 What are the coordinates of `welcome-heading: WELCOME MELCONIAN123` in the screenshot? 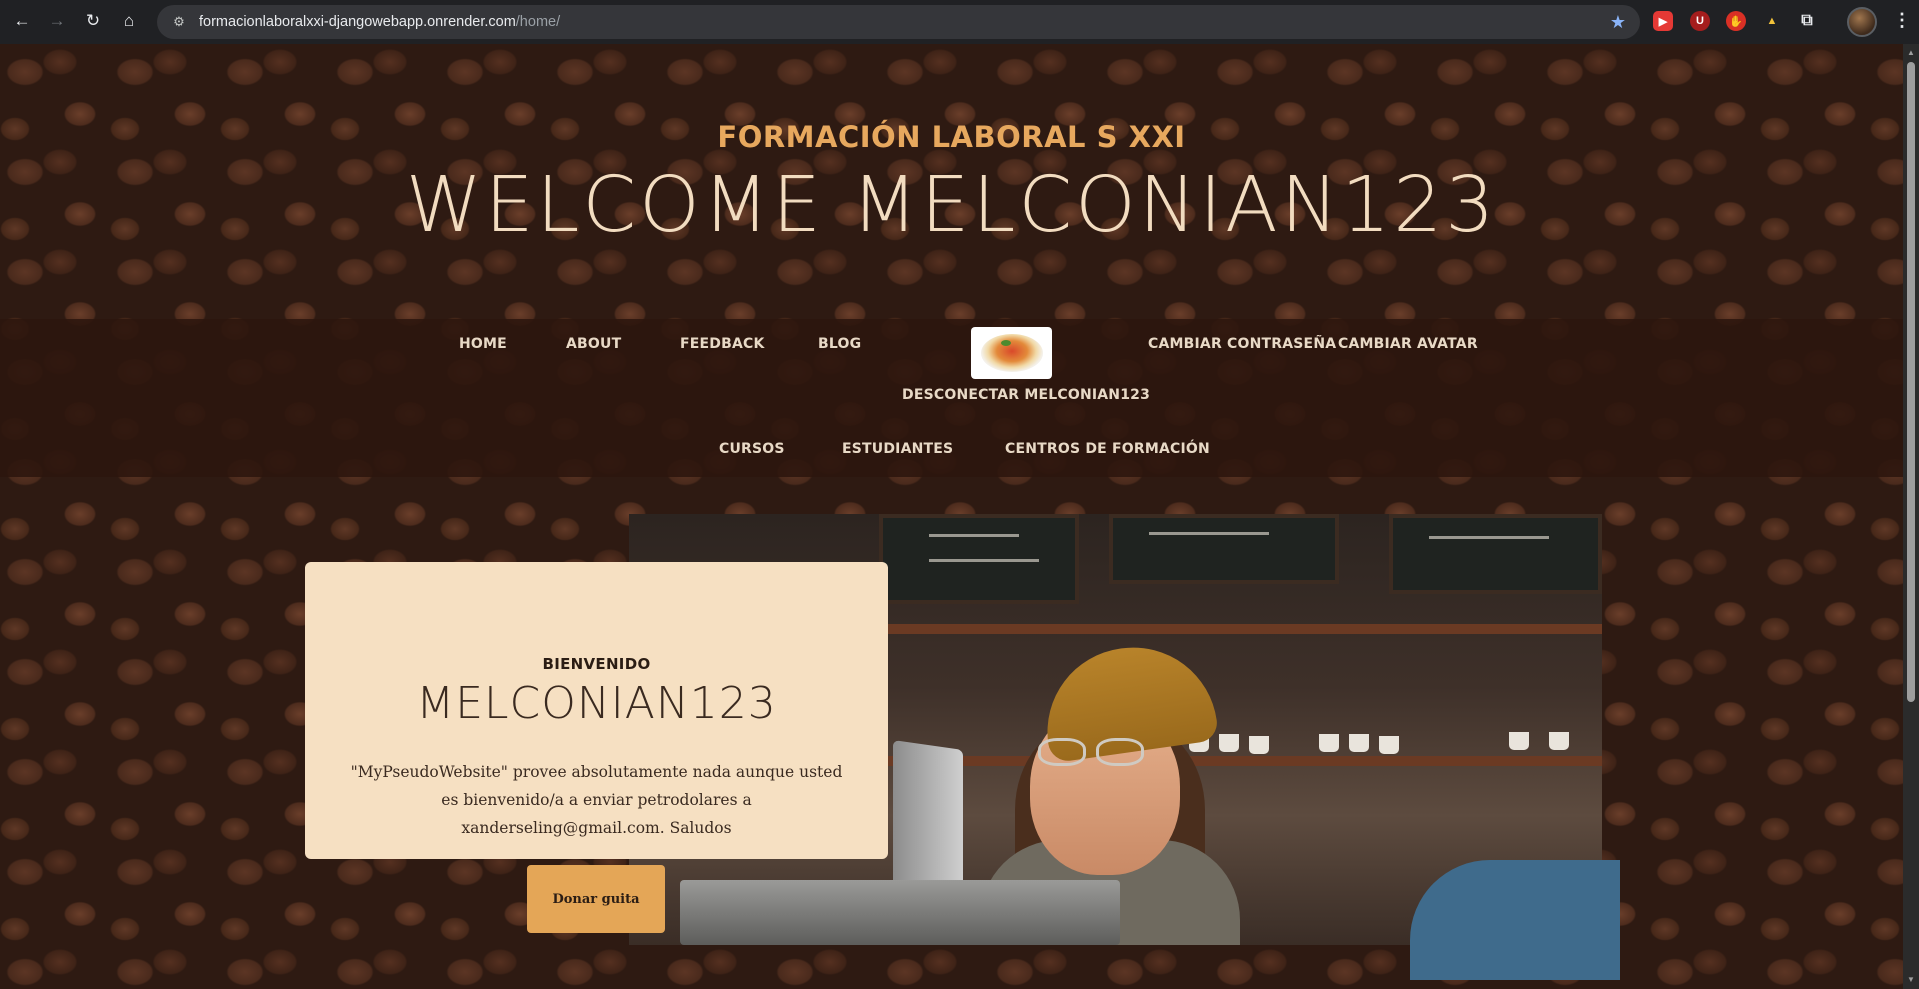 It's located at (951, 205).